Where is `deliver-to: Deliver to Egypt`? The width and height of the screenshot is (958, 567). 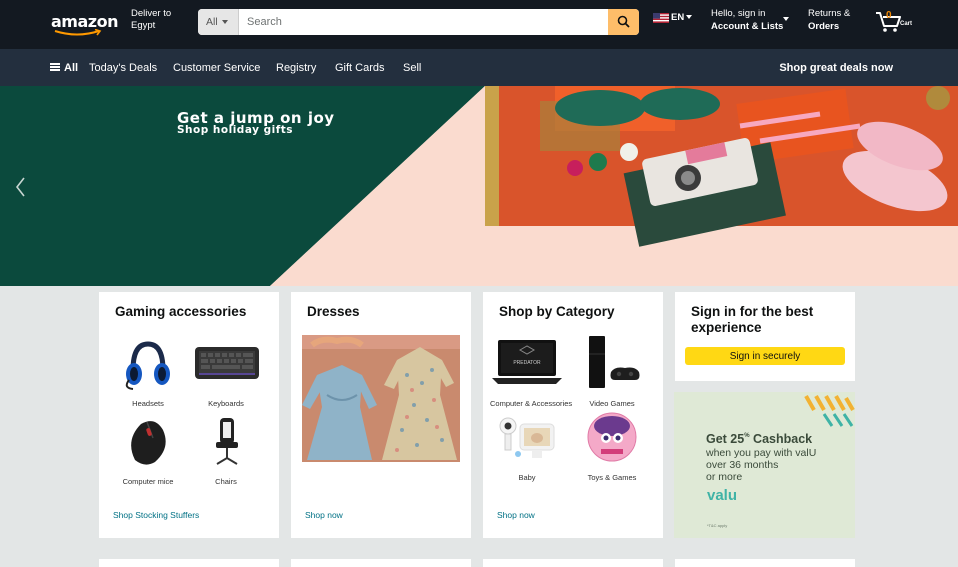 deliver-to: Deliver to Egypt is located at coordinates (151, 20).